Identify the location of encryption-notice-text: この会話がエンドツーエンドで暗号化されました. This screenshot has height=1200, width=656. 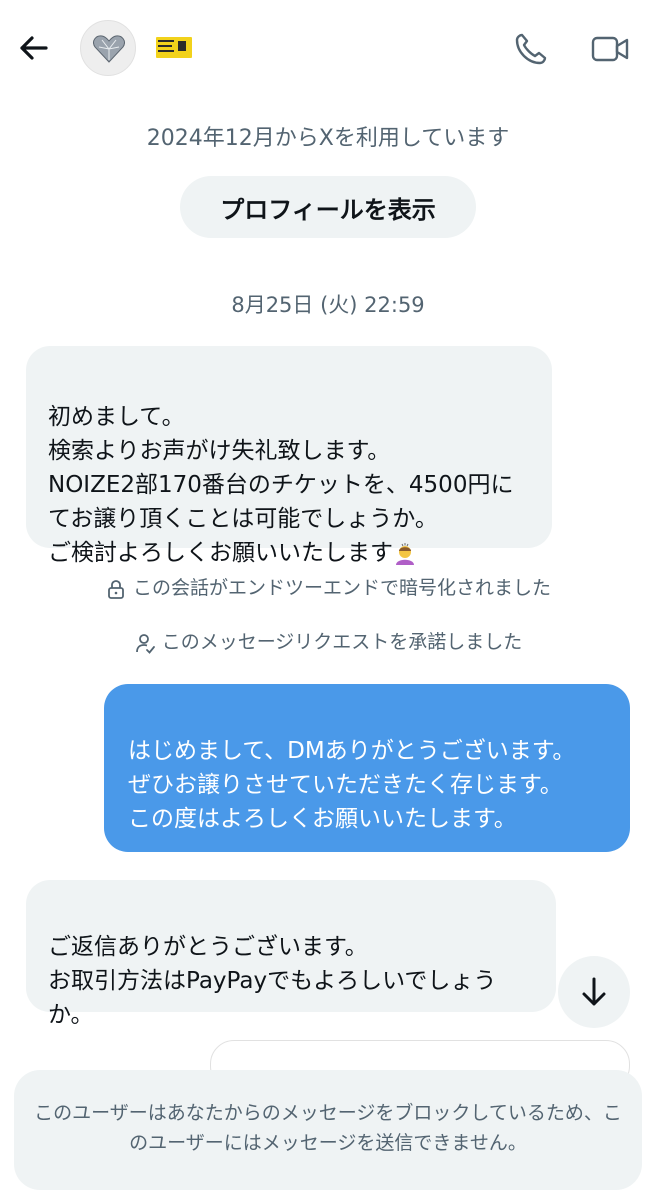
(341, 588).